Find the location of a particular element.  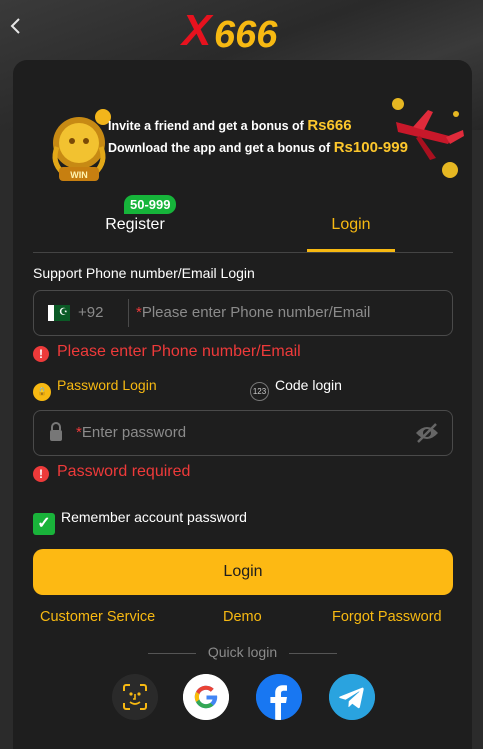

win-badge-icon: WIN is located at coordinates (81, 145).